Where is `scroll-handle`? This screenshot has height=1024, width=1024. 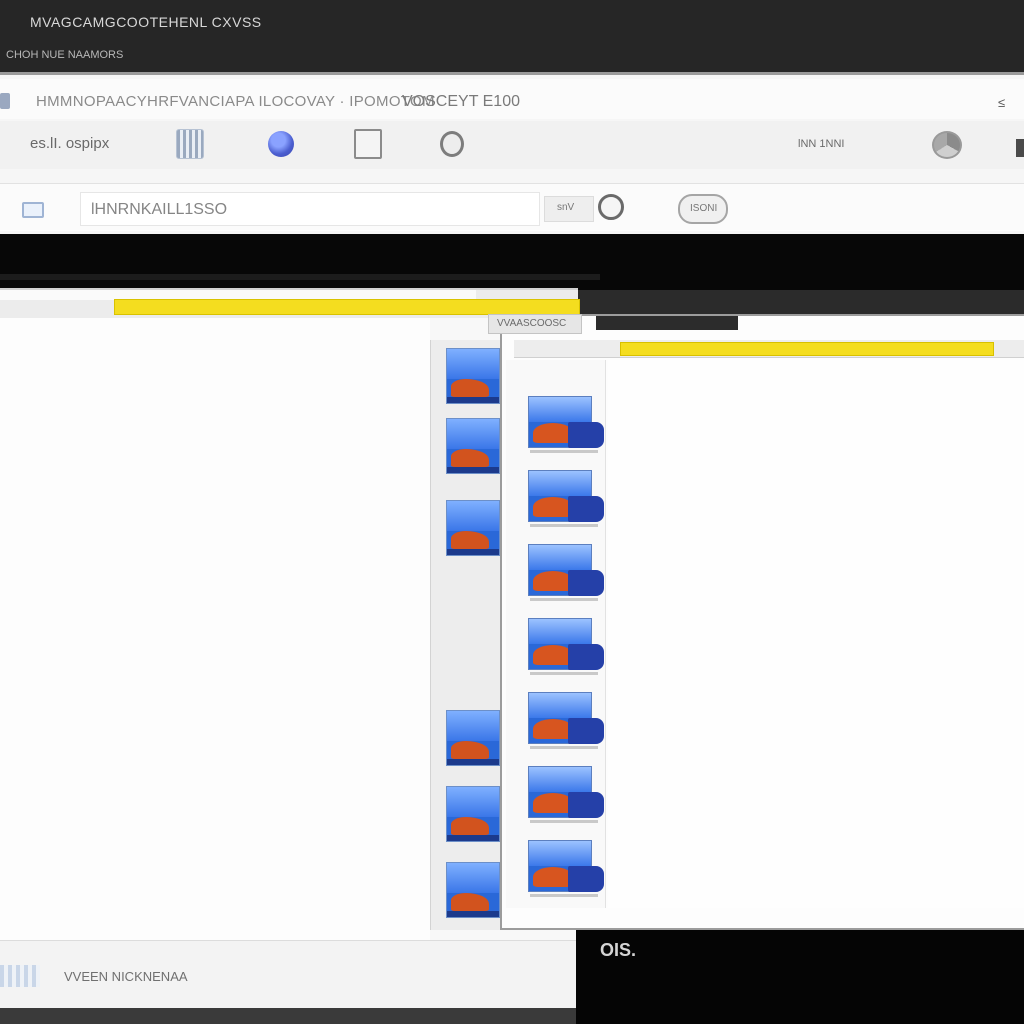 scroll-handle is located at coordinates (1020, 148).